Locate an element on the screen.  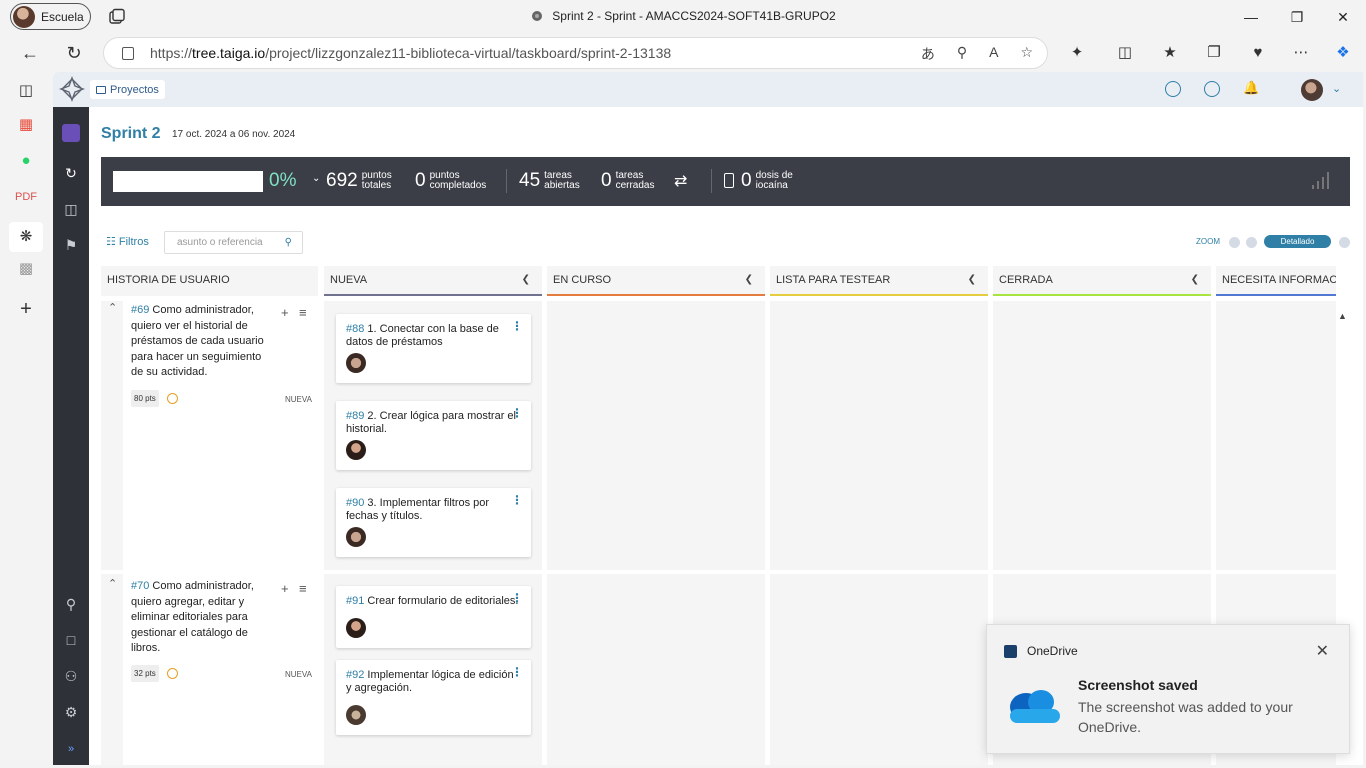
minimize-icon: — is located at coordinates (1251, 17).